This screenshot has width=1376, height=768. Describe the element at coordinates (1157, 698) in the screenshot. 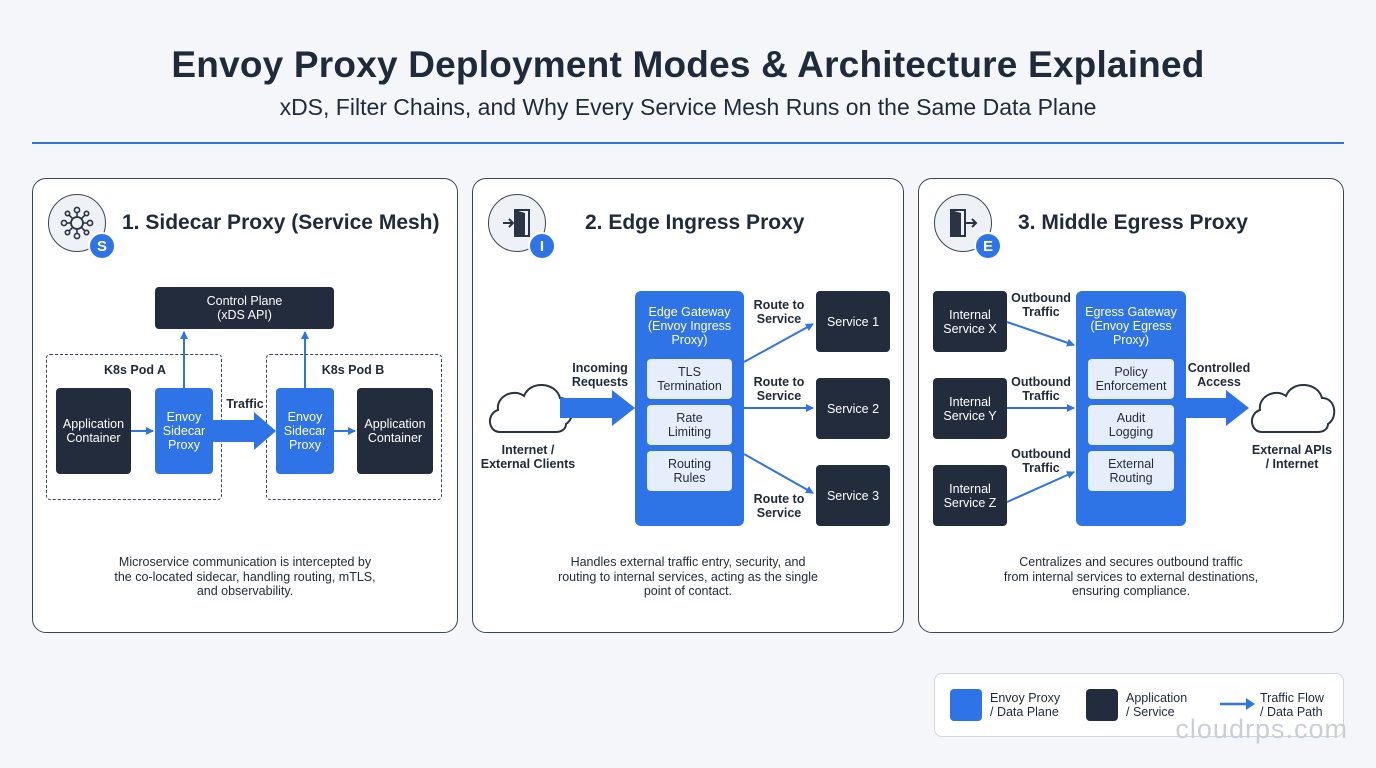

I see `legend-app-line1: Application` at that location.